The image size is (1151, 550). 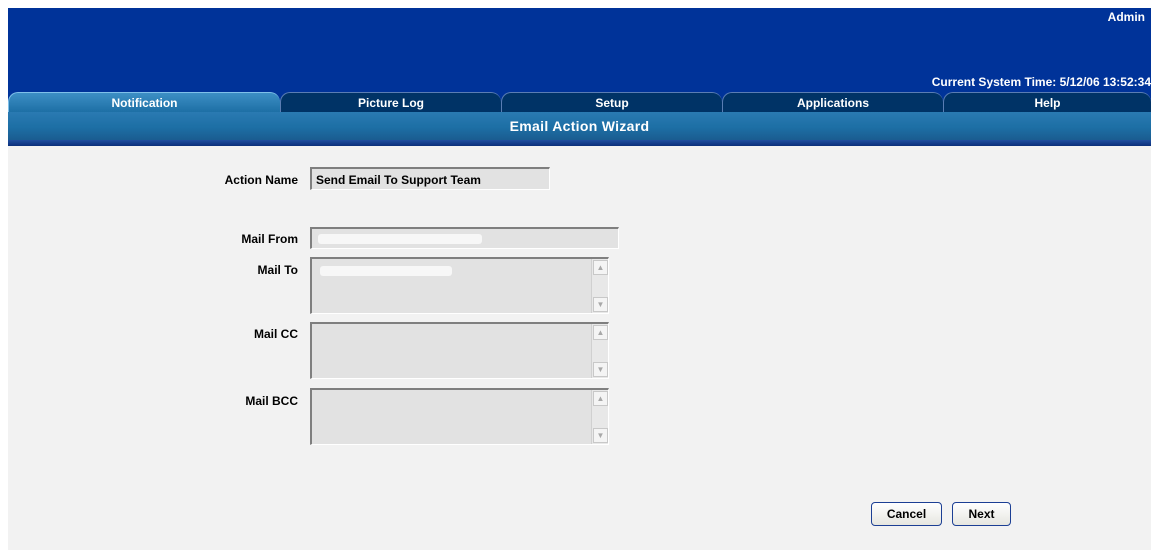 I want to click on wizard-title-bar: Email Action Wizard, so click(x=579, y=126).